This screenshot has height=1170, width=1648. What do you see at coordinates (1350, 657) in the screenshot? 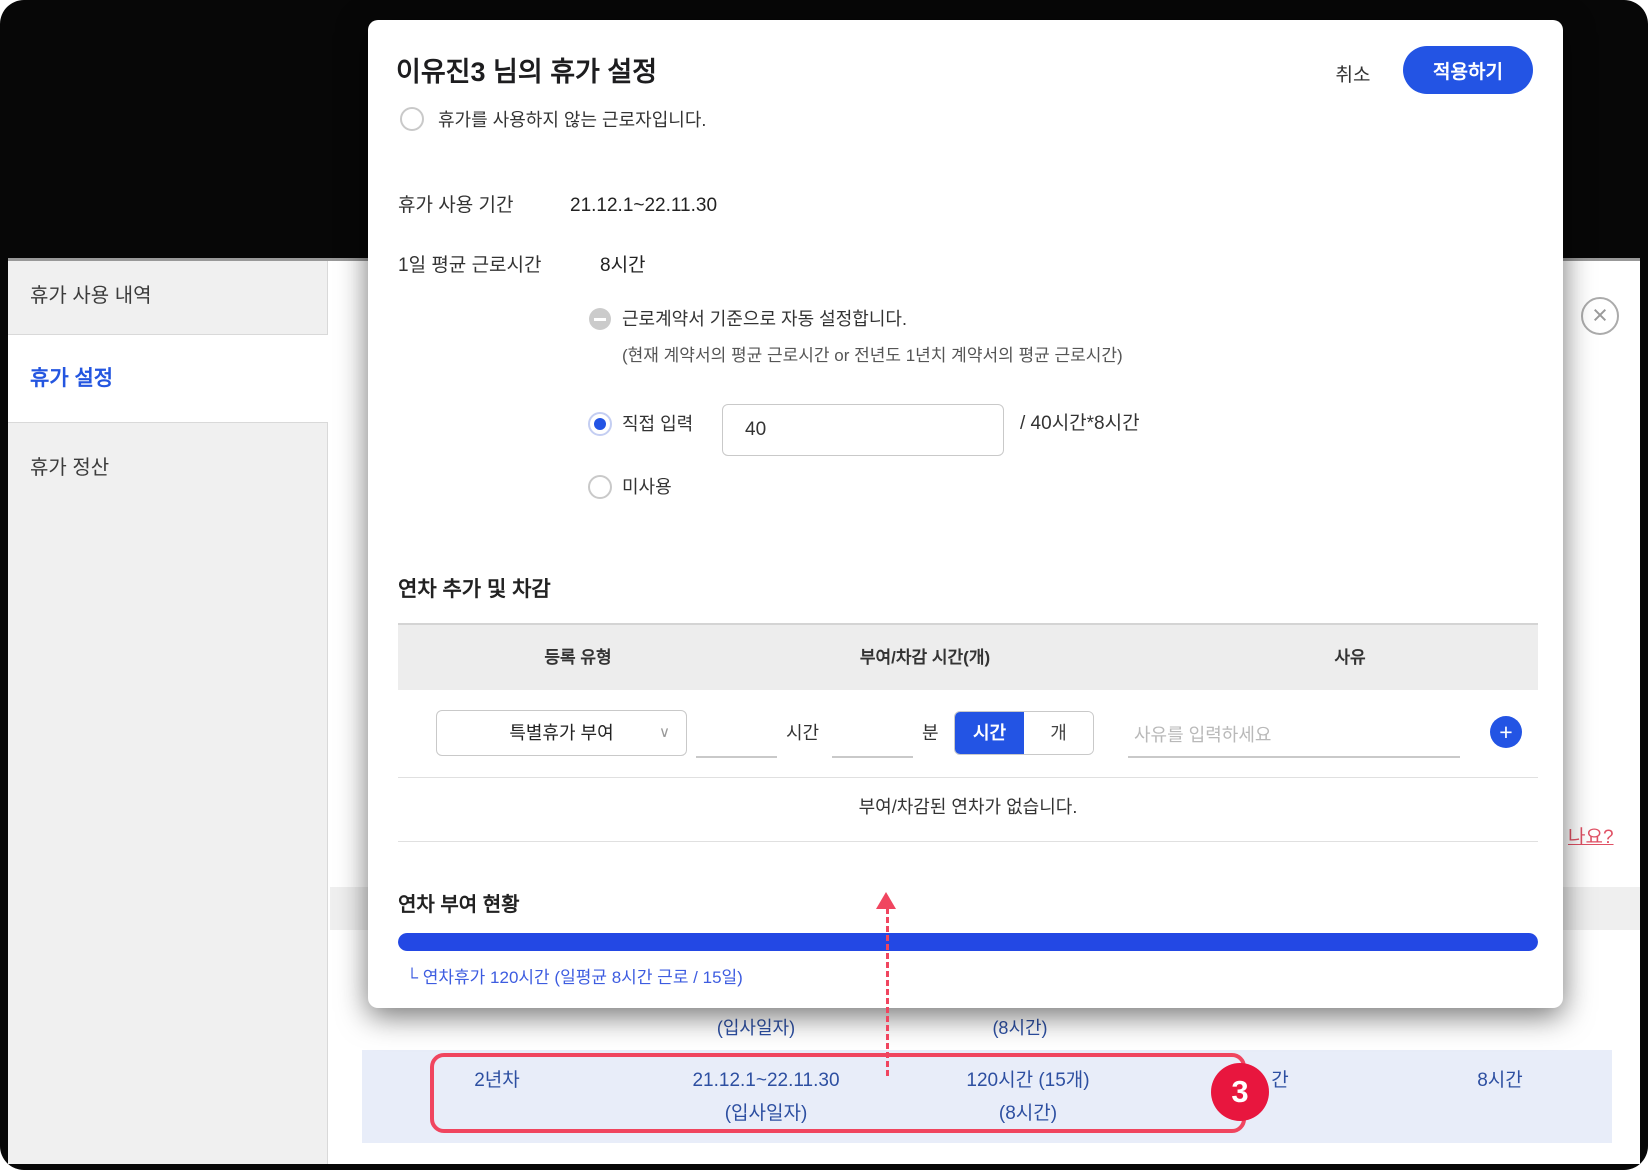
I see `header-reason: 사유` at bounding box center [1350, 657].